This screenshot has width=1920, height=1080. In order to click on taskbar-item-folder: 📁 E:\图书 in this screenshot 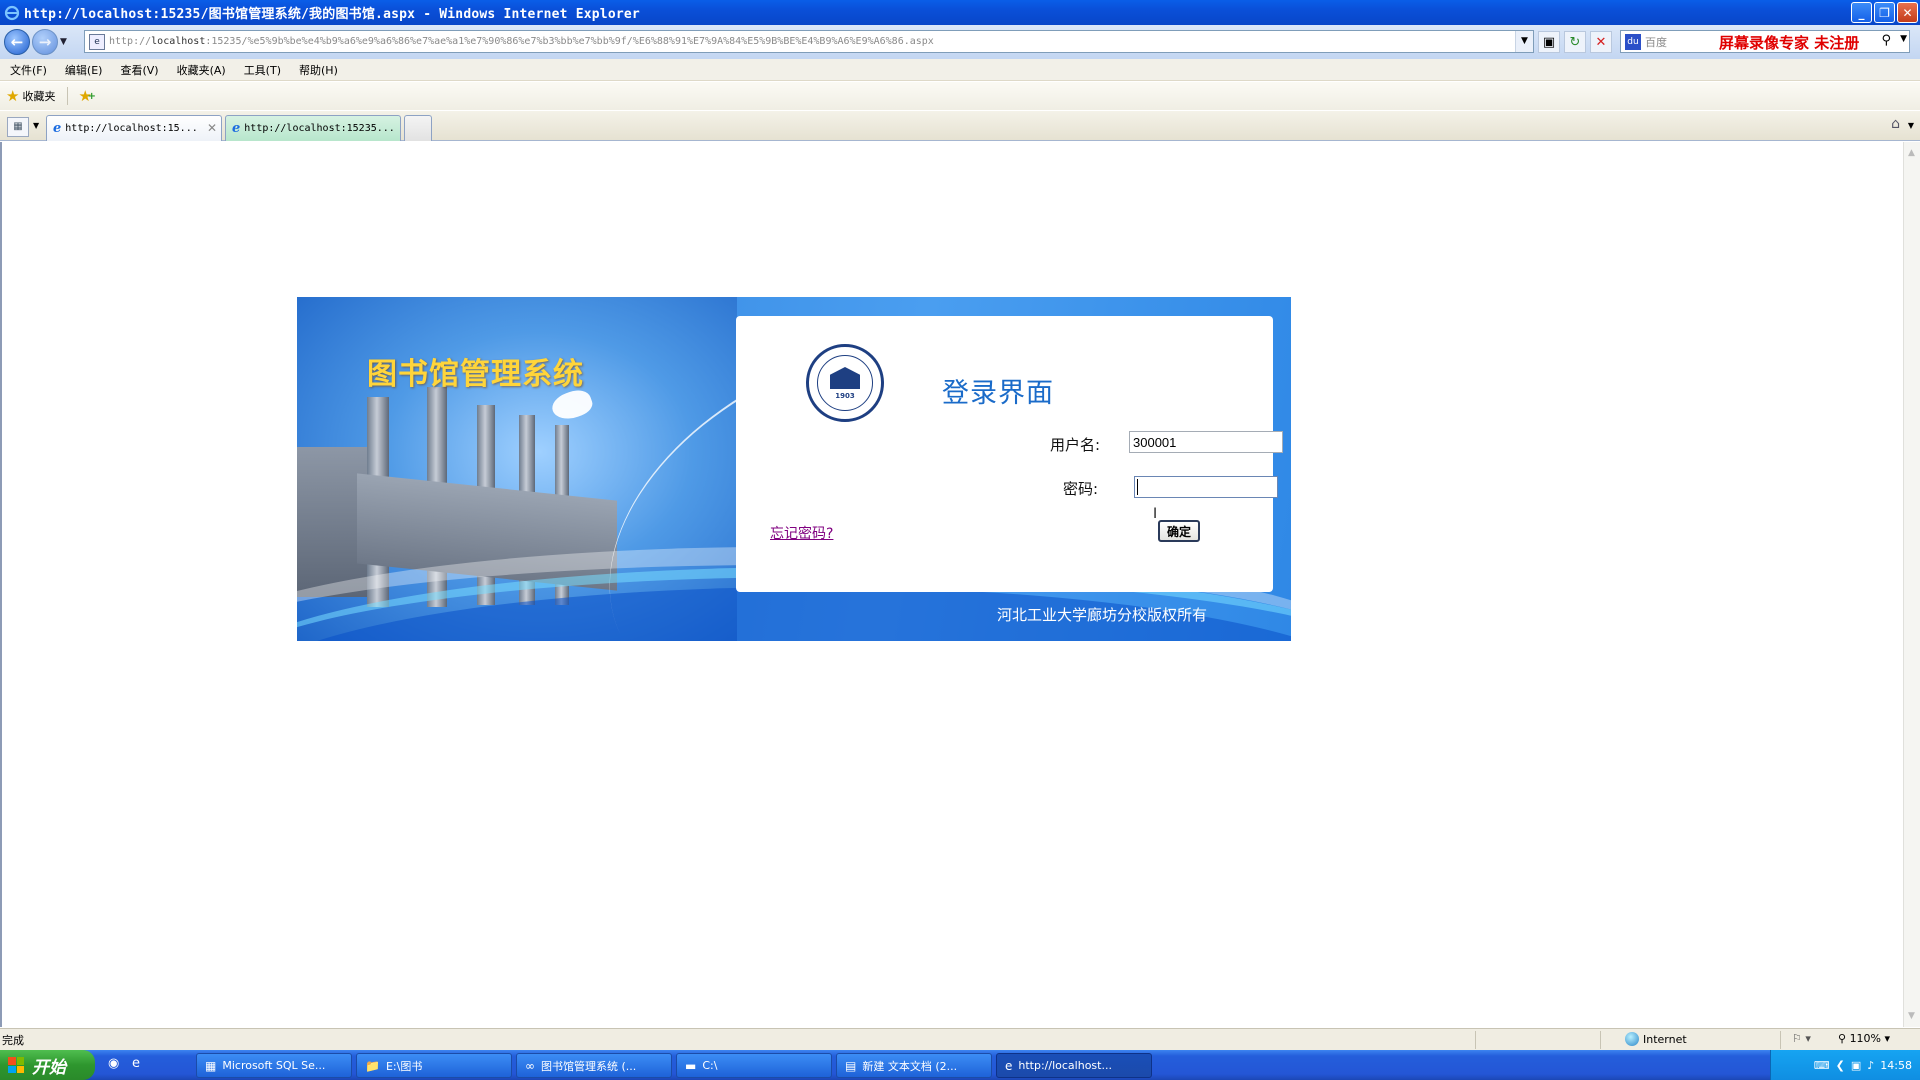, I will do `click(434, 1065)`.